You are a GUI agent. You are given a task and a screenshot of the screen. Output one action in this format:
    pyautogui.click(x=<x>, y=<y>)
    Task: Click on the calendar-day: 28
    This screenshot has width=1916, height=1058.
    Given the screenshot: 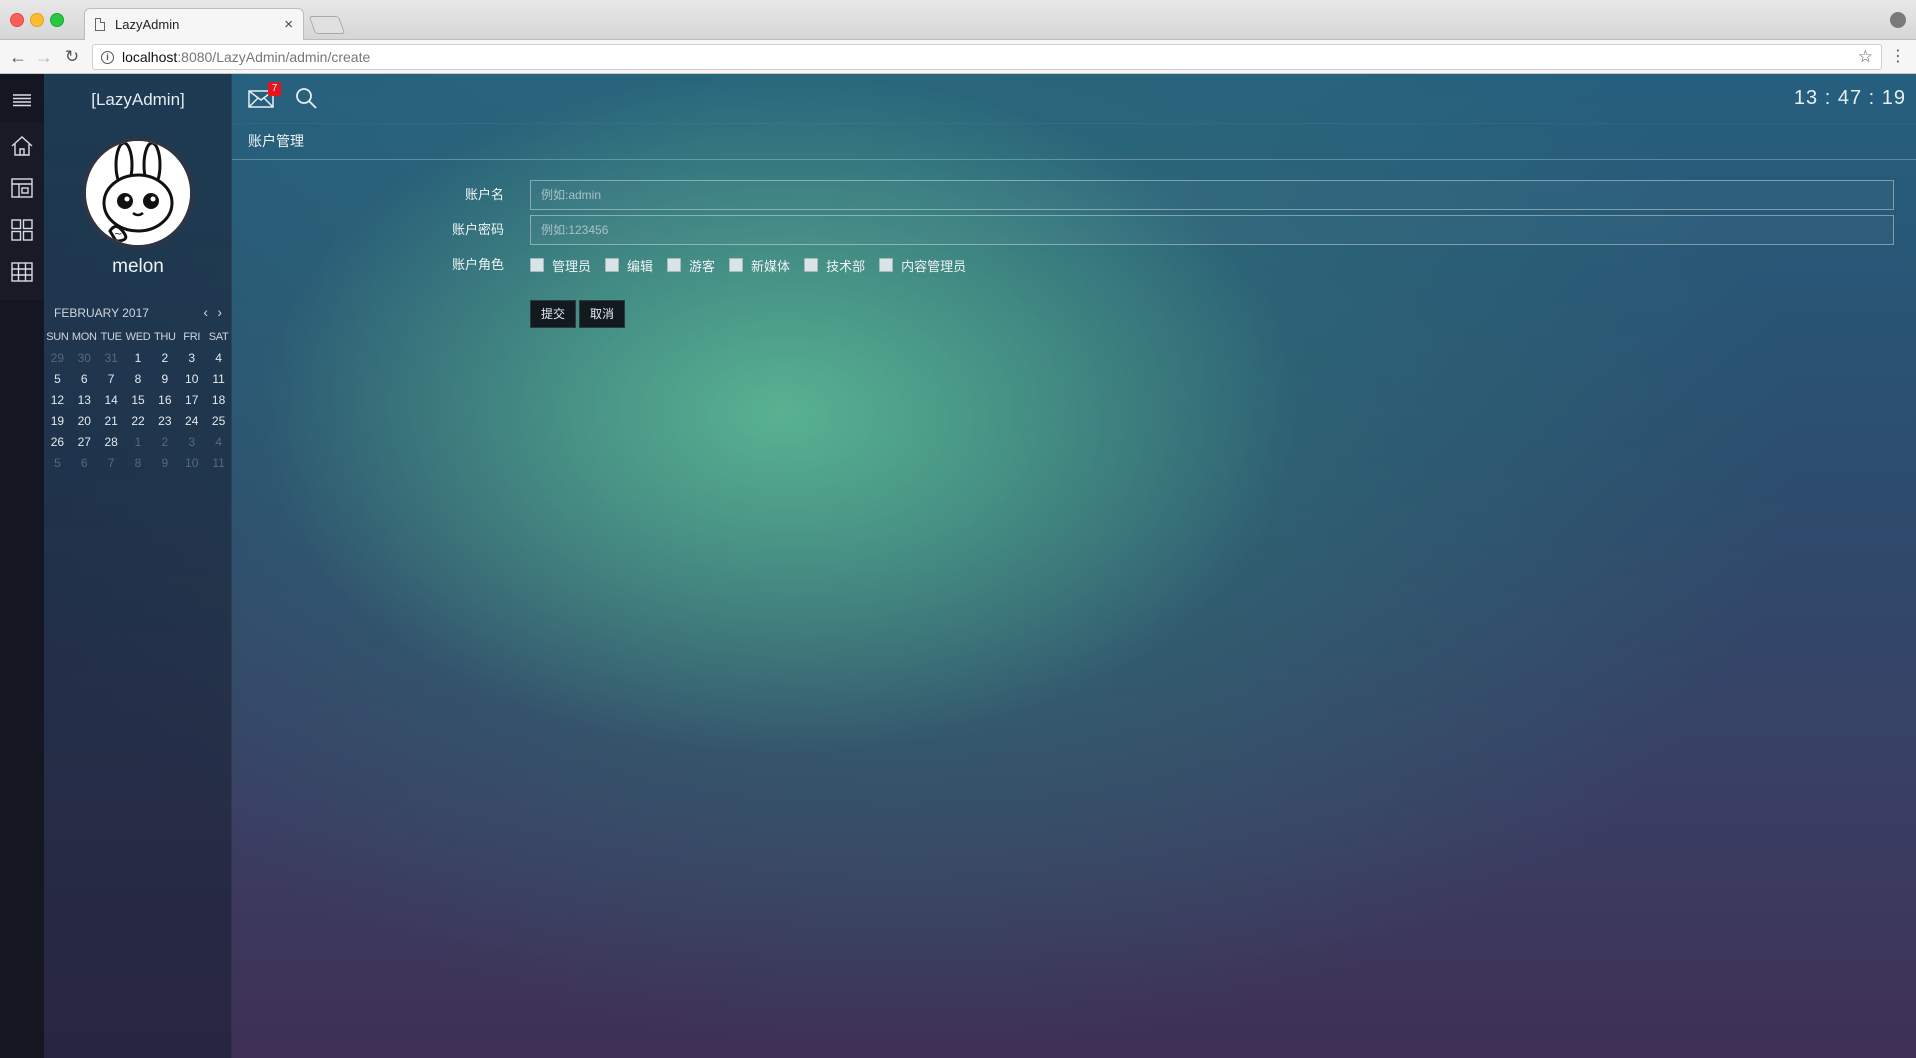 What is the action you would take?
    pyautogui.click(x=111, y=442)
    